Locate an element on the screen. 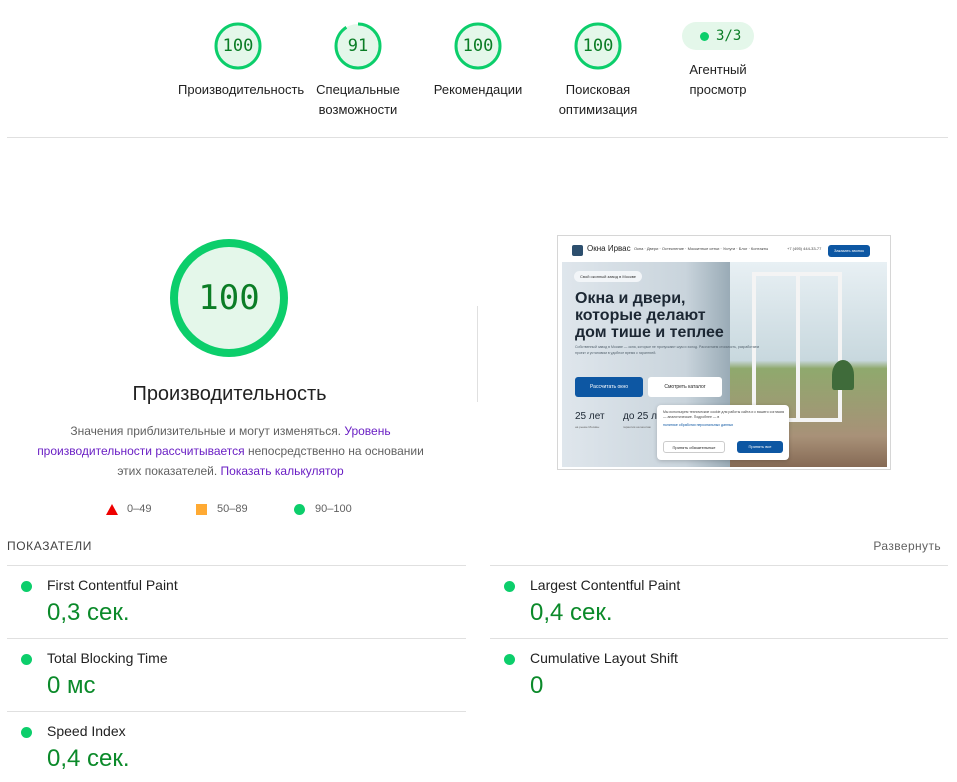 This screenshot has height=782, width=957. site-badge: Свой оконный завод в Москве is located at coordinates (608, 276).